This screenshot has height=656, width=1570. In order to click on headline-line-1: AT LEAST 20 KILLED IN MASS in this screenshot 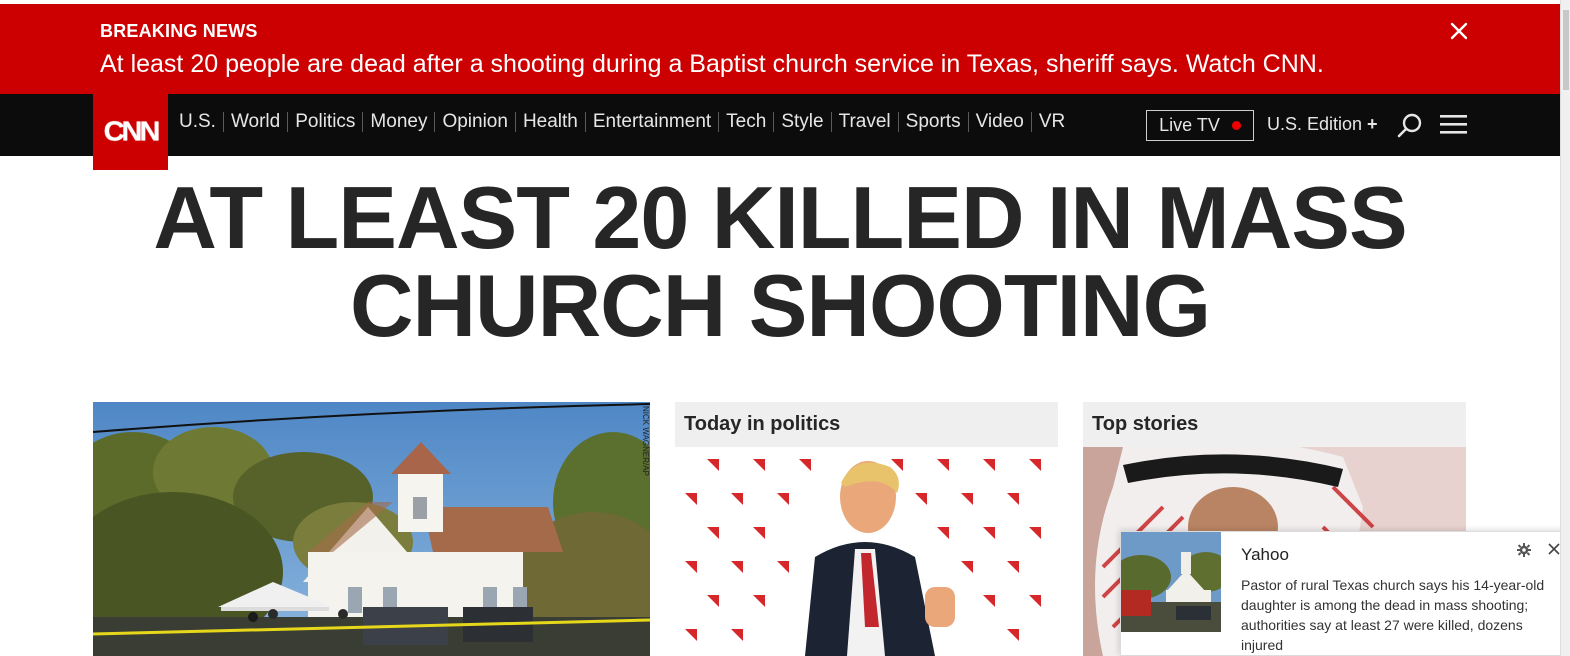, I will do `click(780, 217)`.